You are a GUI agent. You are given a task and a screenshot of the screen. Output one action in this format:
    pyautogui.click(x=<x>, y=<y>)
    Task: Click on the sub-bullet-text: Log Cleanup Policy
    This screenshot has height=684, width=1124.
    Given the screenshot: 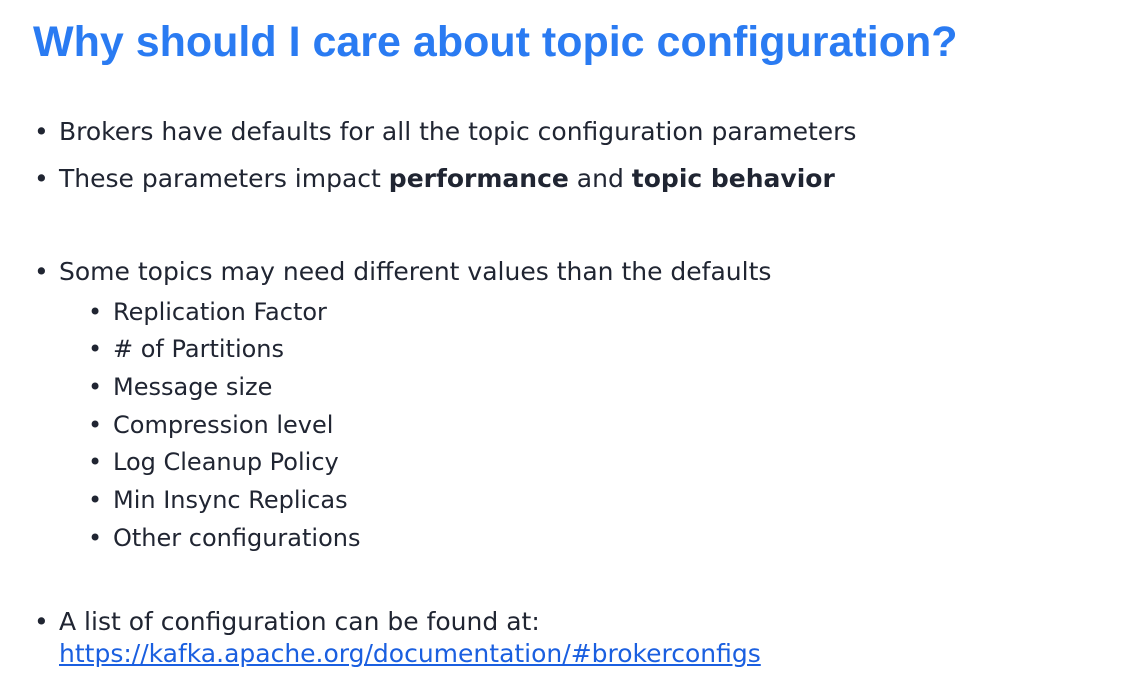 What is the action you would take?
    pyautogui.click(x=226, y=462)
    